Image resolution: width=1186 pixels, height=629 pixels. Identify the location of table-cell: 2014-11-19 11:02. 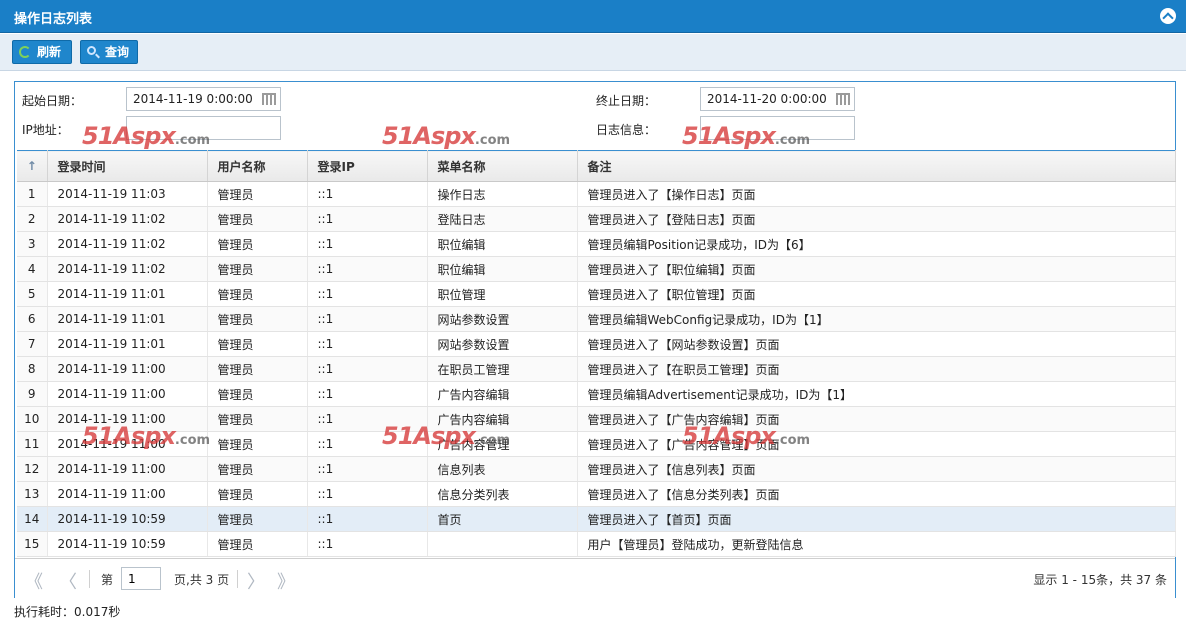
(127, 219).